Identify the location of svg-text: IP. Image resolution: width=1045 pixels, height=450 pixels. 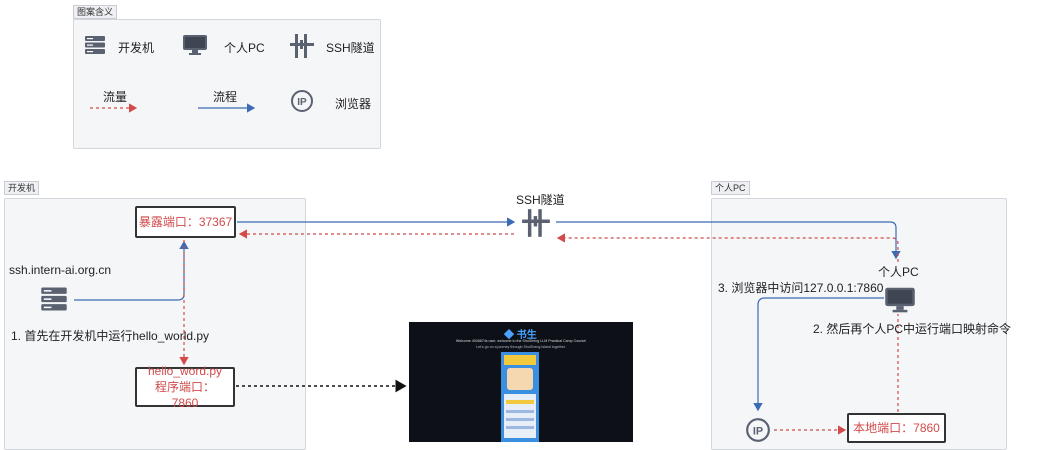
(758, 431).